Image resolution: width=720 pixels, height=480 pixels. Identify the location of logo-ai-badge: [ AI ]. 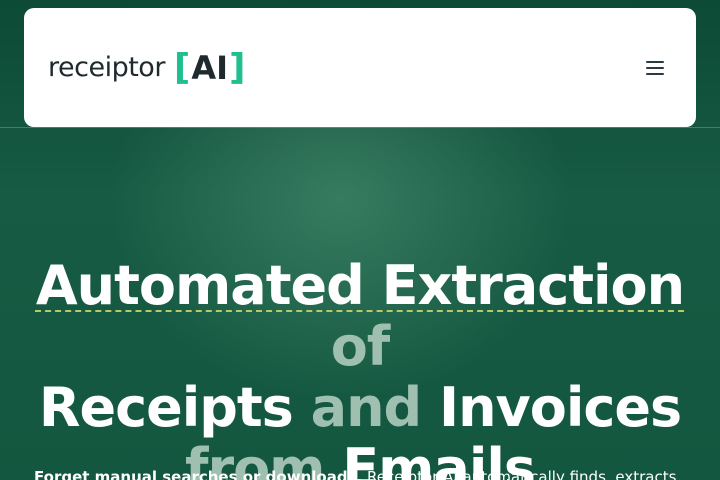
(210, 67).